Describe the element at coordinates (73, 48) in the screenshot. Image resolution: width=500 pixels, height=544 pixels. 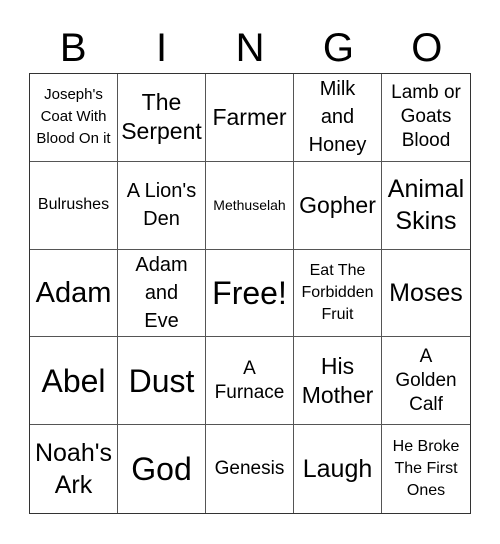
I see `header-letter-b: B` at that location.